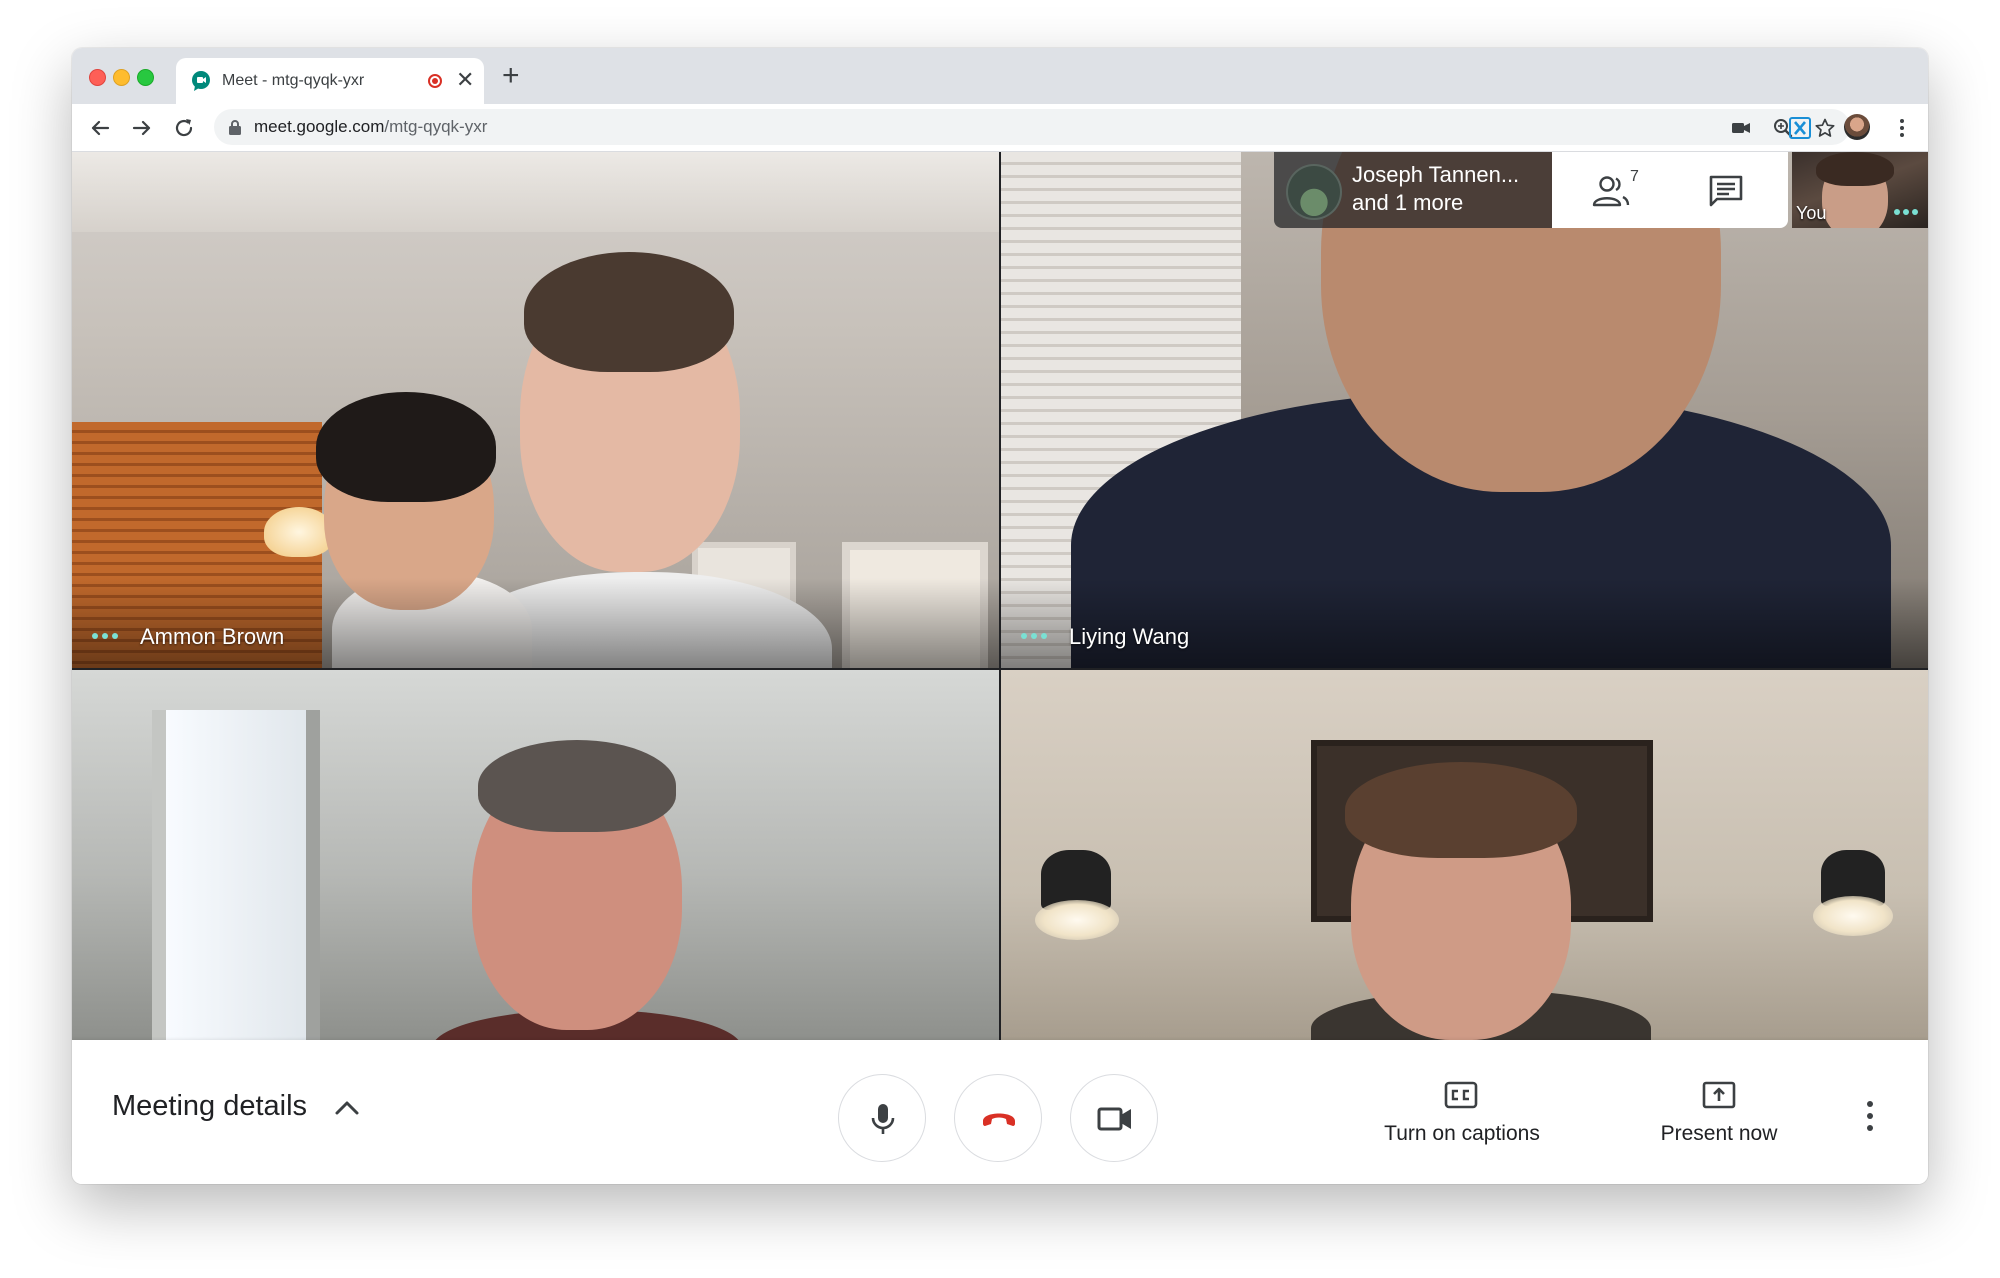  I want to click on star-icon, so click(1825, 128).